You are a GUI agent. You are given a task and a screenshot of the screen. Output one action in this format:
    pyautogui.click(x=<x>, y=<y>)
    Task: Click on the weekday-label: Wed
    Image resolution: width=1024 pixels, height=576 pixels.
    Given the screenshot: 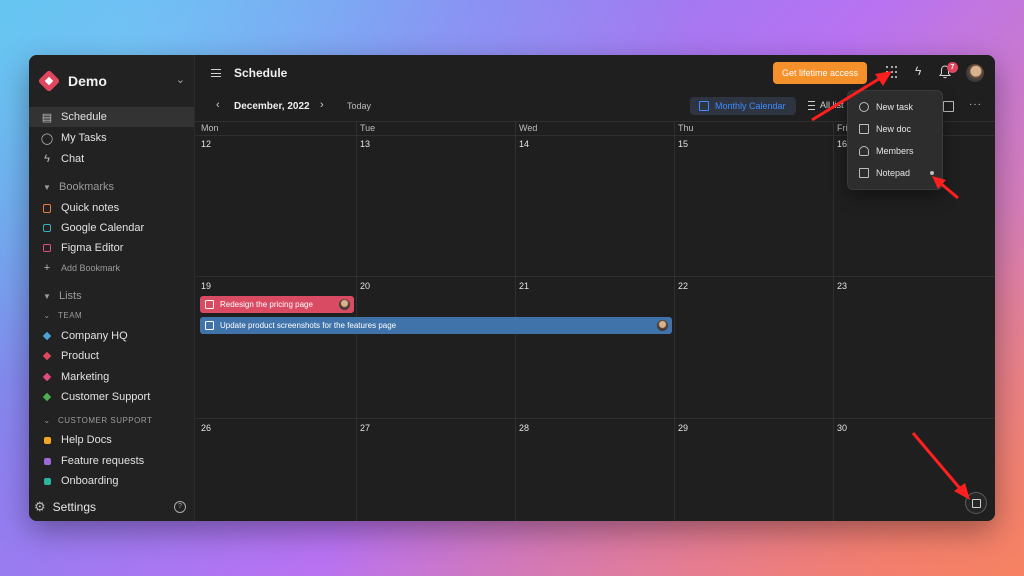 What is the action you would take?
    pyautogui.click(x=528, y=128)
    